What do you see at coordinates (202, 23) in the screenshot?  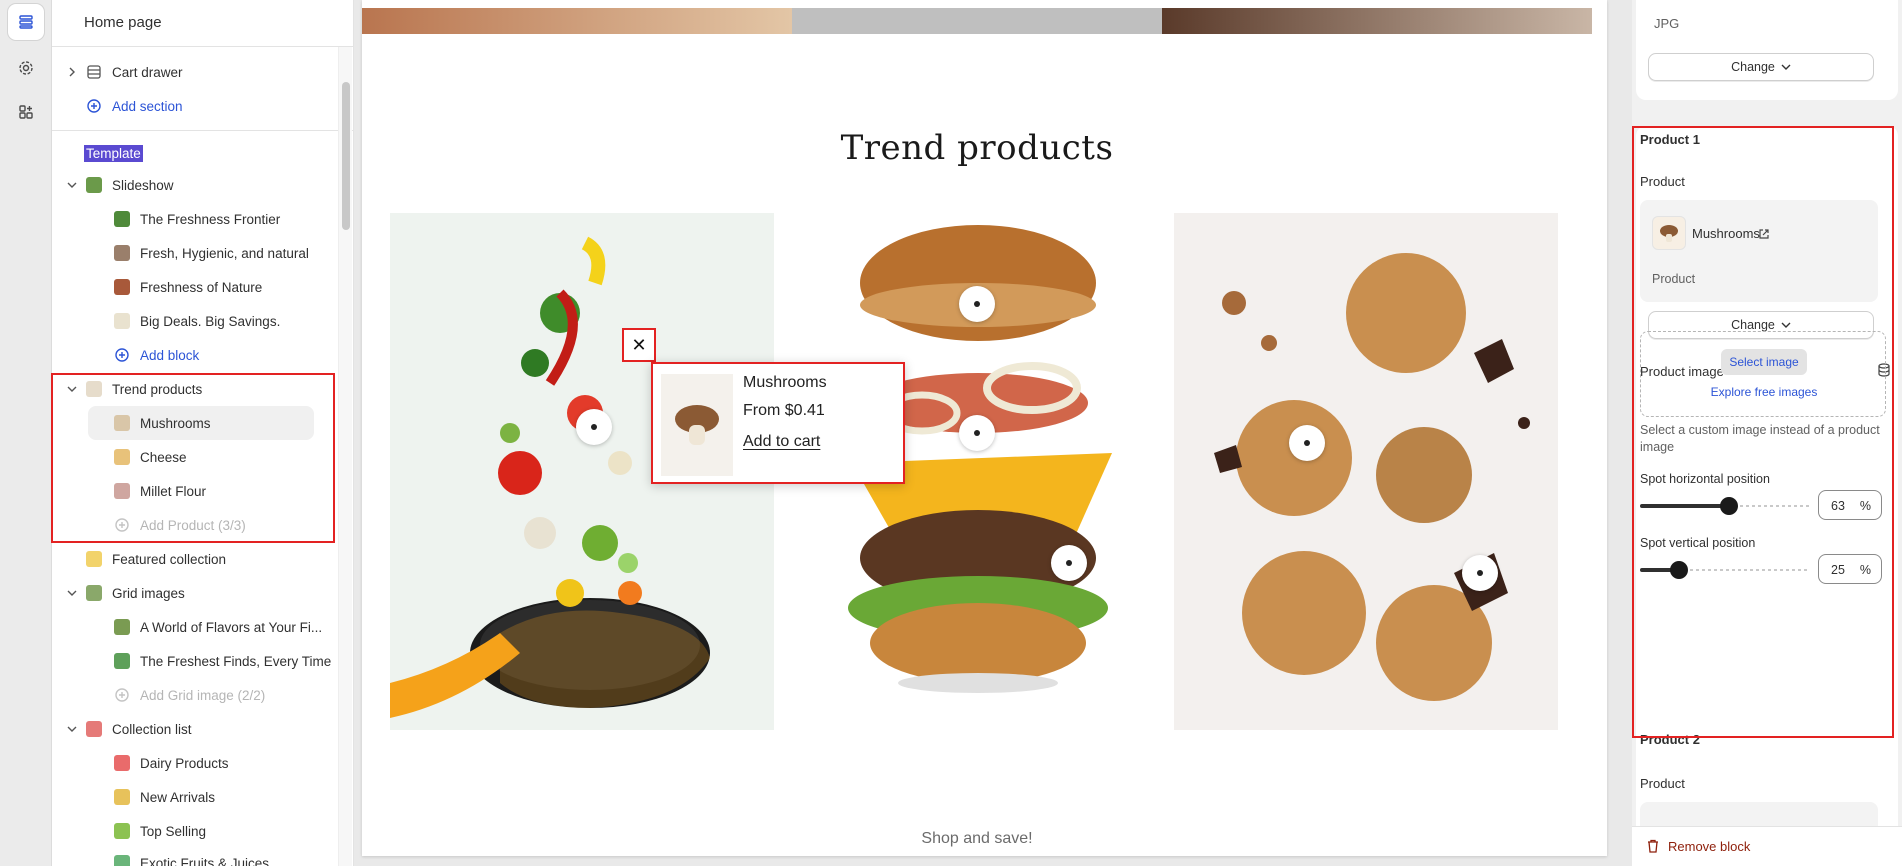 I see `page-title: Home page` at bounding box center [202, 23].